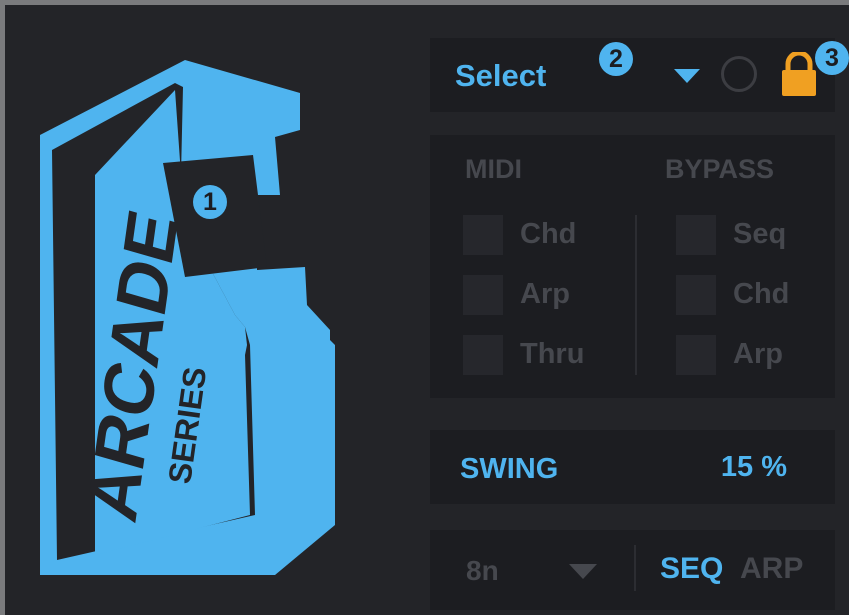 Image resolution: width=849 pixels, height=615 pixels. Describe the element at coordinates (691, 569) in the screenshot. I see `seq-mode-button: SEQ` at that location.